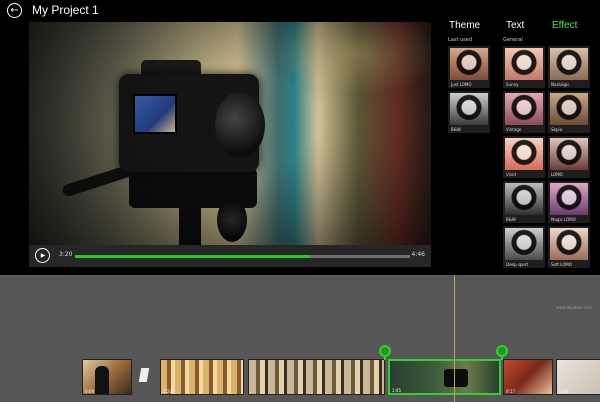  I want to click on seek-bar-progress, so click(192, 256).